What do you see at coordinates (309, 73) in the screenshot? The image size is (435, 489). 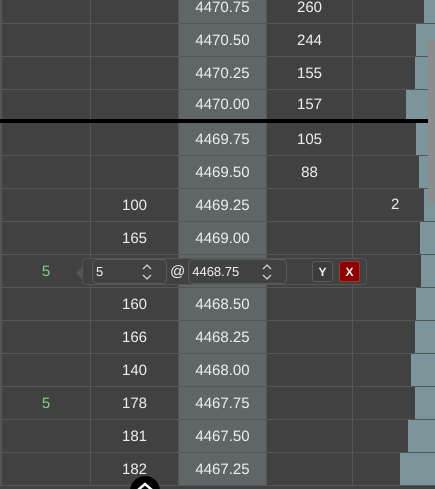 I see `ask-size: 155` at bounding box center [309, 73].